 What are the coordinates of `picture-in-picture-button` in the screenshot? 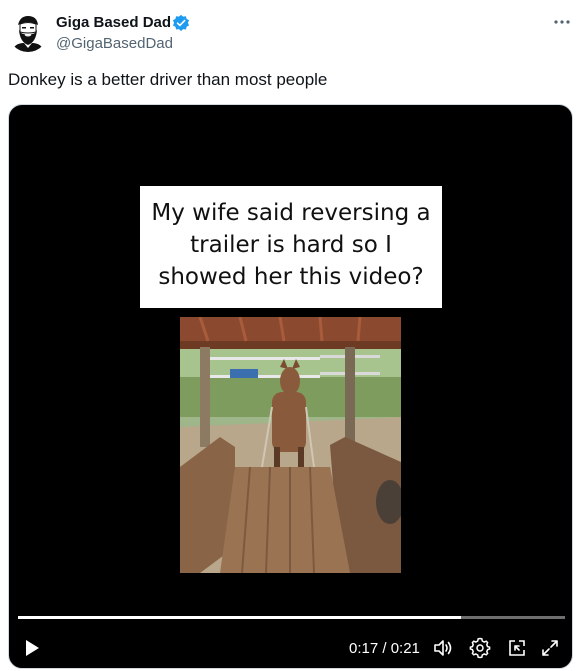 It's located at (517, 648).